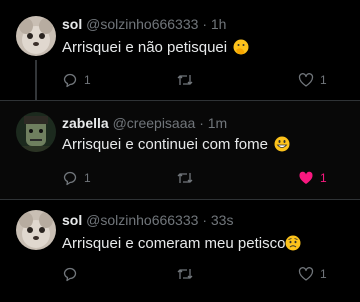 This screenshot has width=360, height=302. What do you see at coordinates (154, 123) in the screenshot?
I see `handle: @creepisaaa` at bounding box center [154, 123].